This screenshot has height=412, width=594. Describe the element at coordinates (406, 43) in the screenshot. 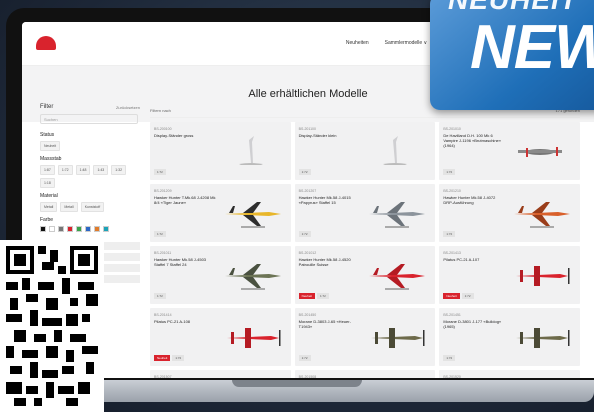

I see `nav-item: Sammlermodelle ∨` at that location.